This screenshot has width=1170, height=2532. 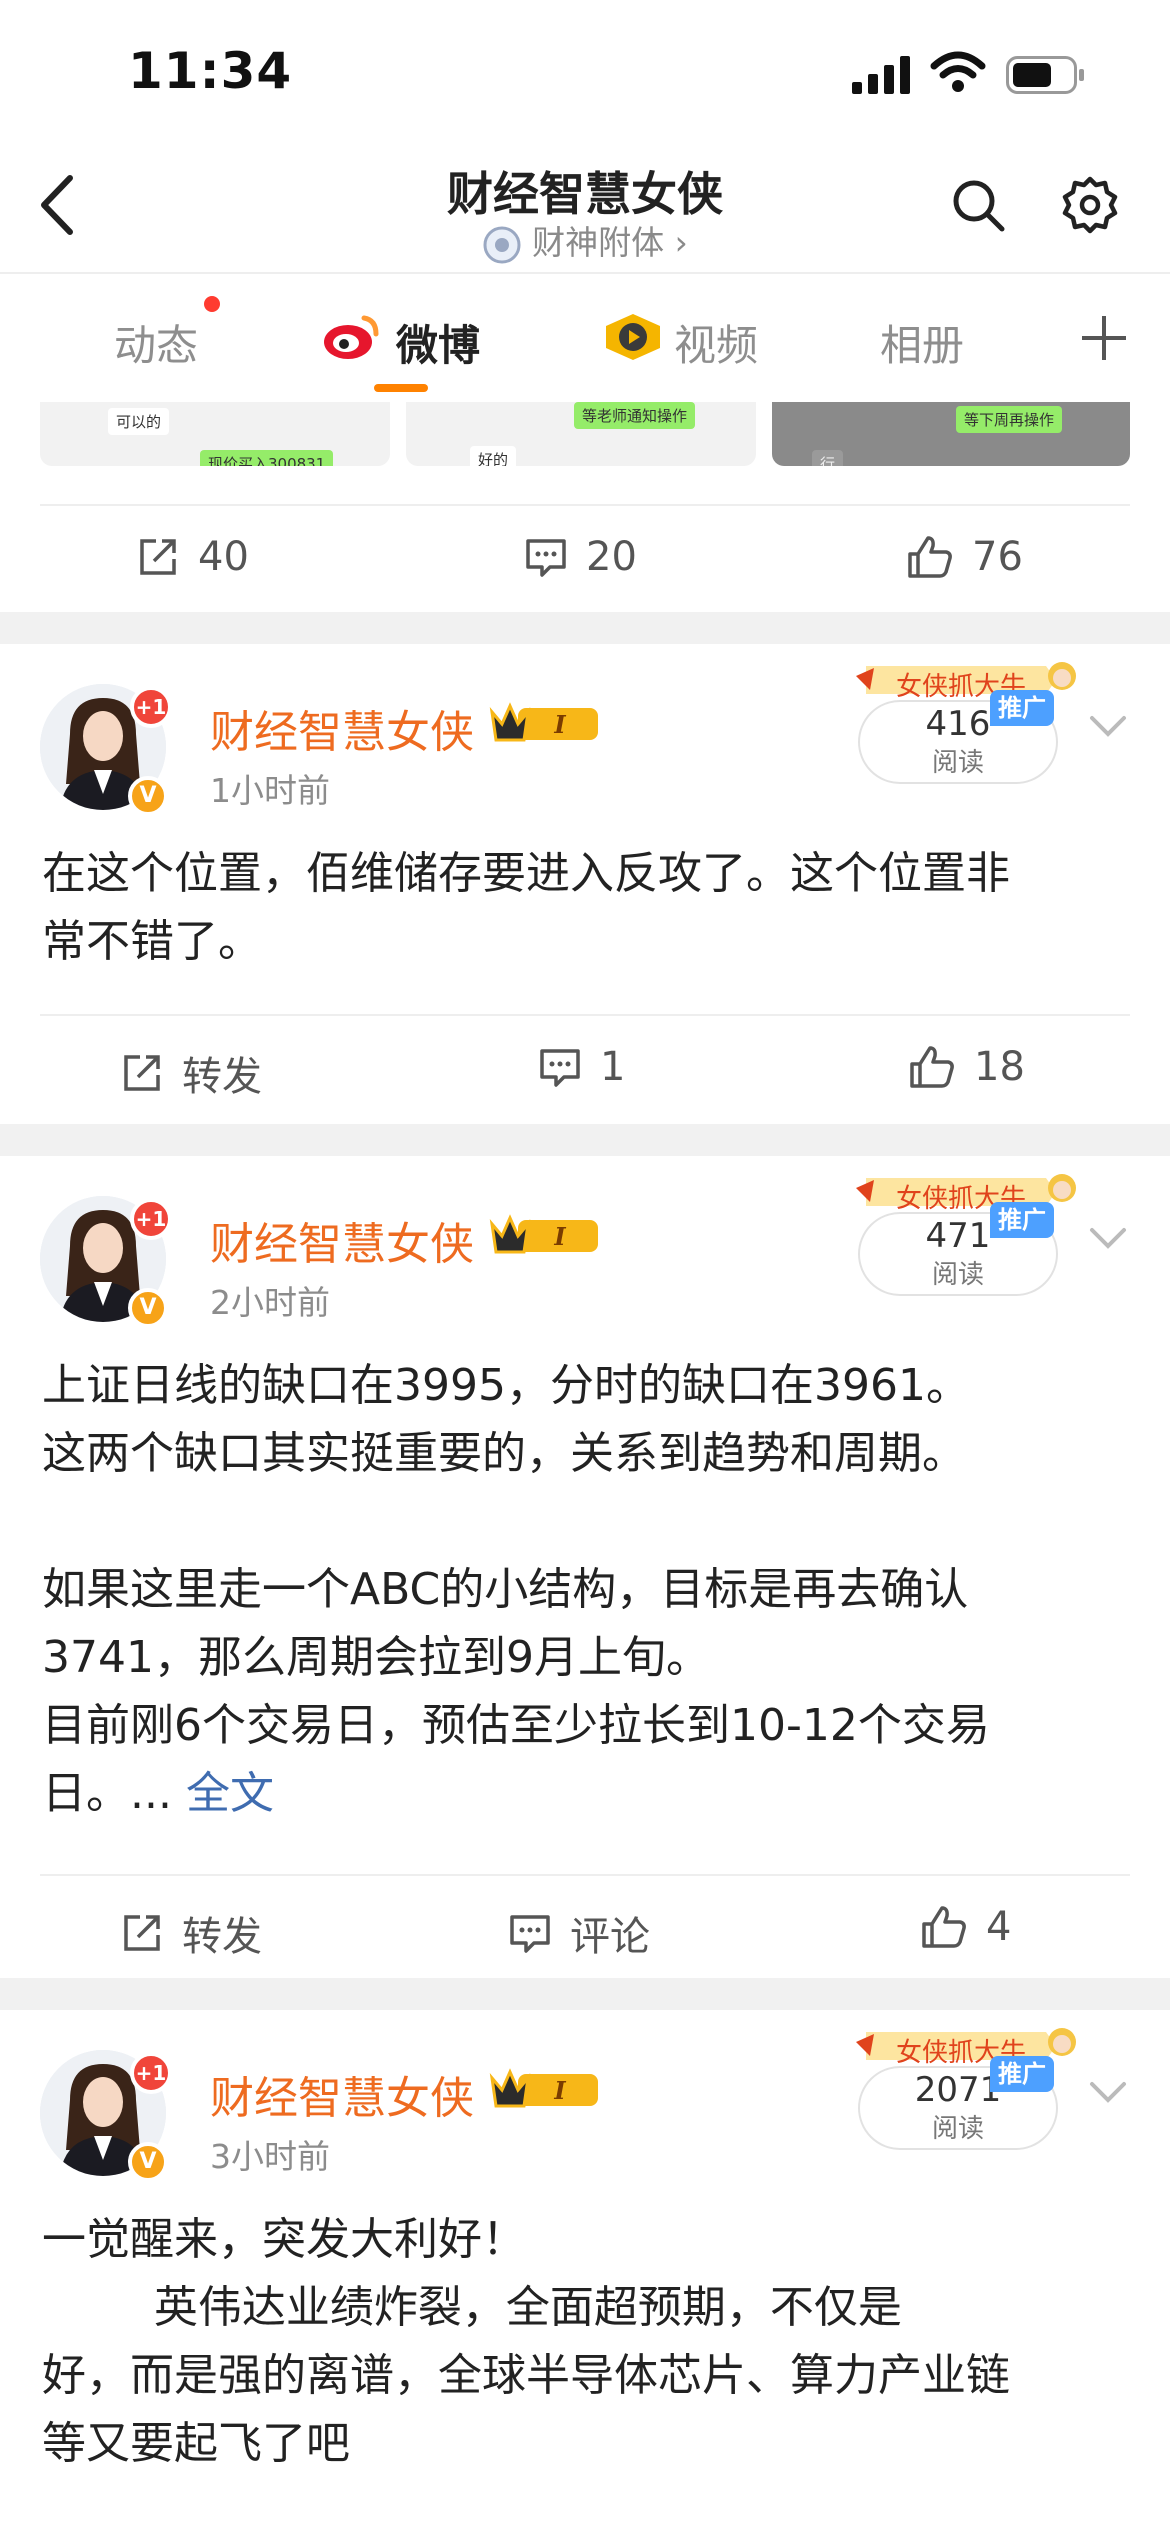 I want to click on like-count: 18, so click(x=999, y=1067).